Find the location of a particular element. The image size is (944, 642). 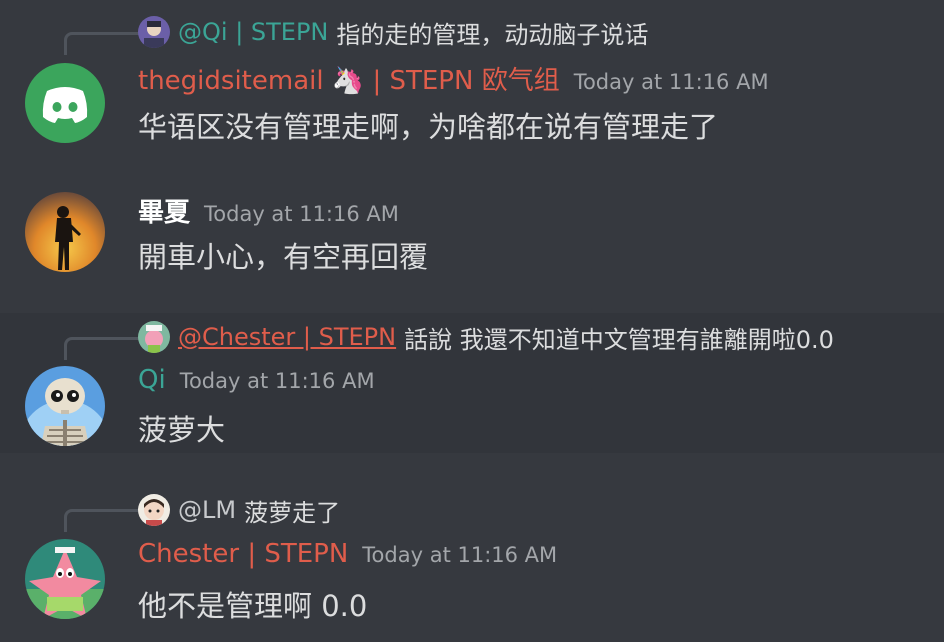

username: Chester | STEPN is located at coordinates (243, 554).